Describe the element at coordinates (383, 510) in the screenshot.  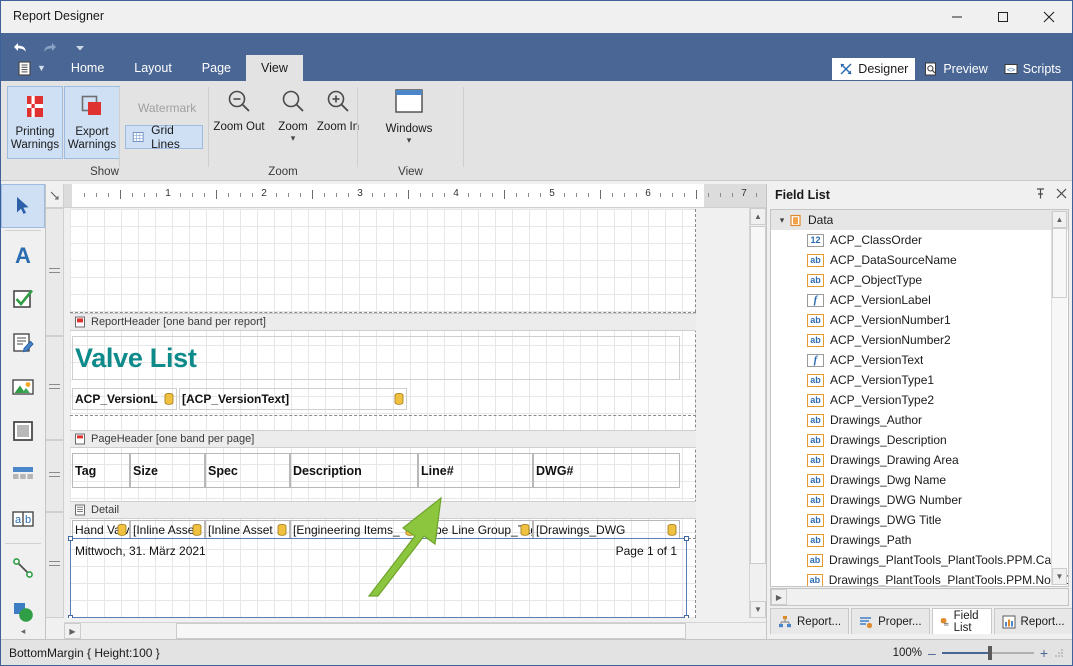
I see `band-header-detail: Detail` at that location.